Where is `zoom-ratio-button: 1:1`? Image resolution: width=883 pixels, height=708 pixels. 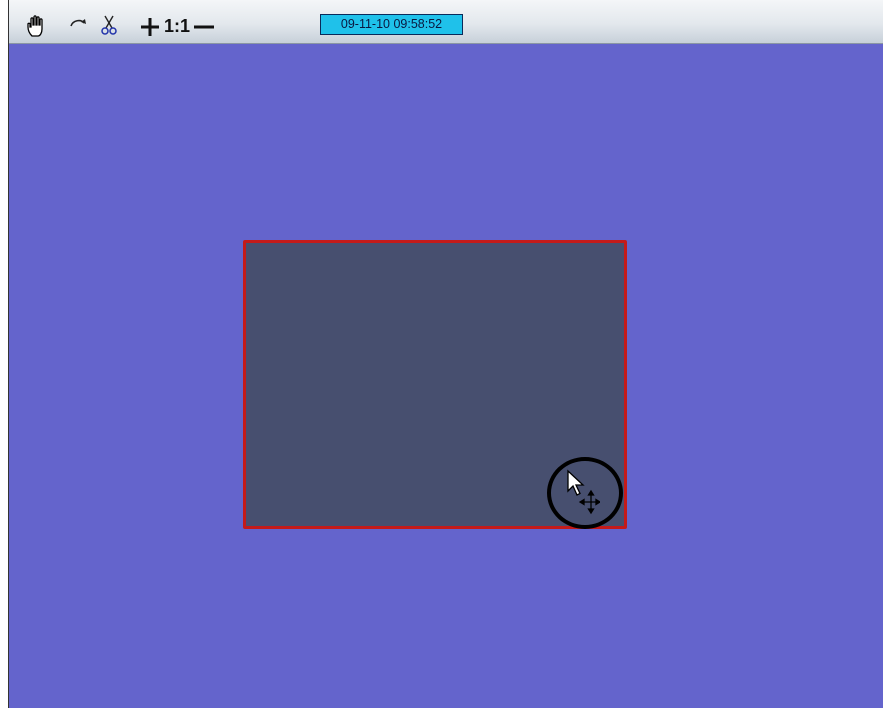 zoom-ratio-button: 1:1 is located at coordinates (177, 26).